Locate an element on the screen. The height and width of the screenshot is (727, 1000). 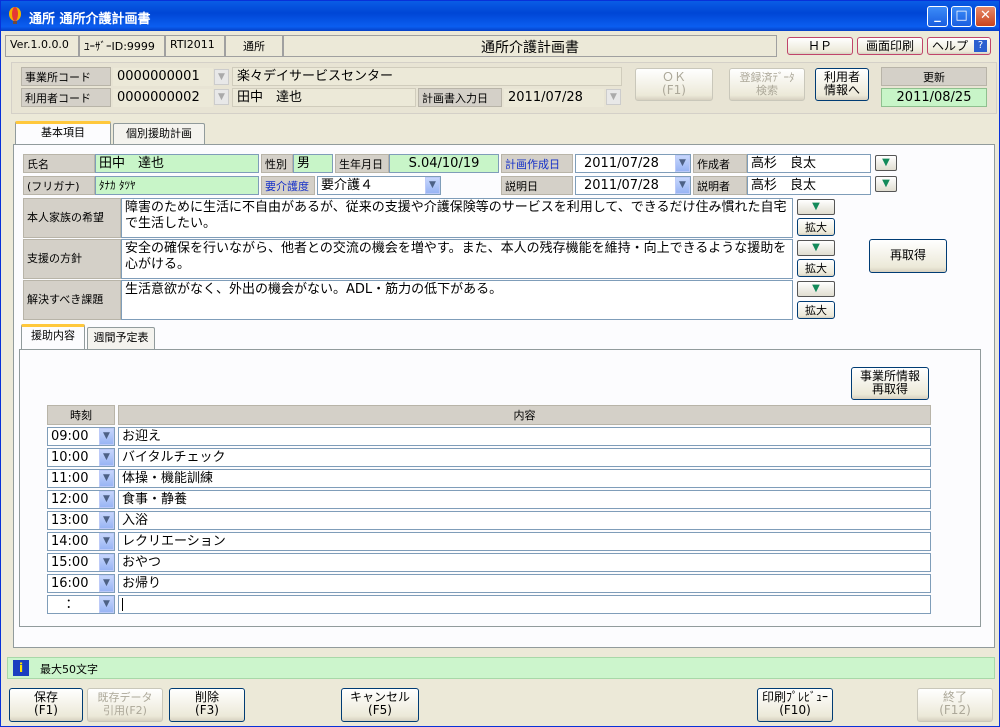
explainer-select-button: ▼ is located at coordinates (886, 184).